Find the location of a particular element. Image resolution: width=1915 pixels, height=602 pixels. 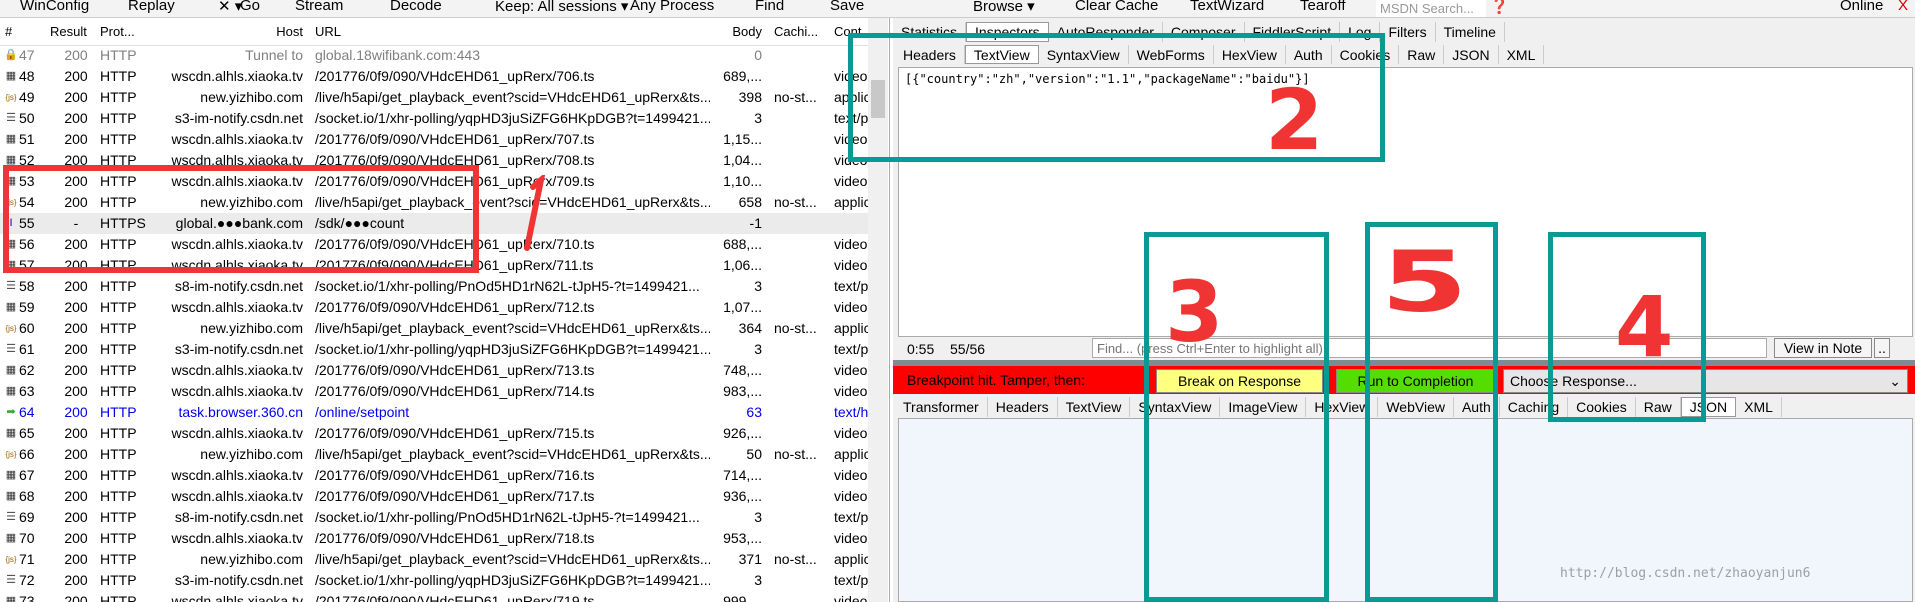

request-tab-xml: XML is located at coordinates (1522, 54).